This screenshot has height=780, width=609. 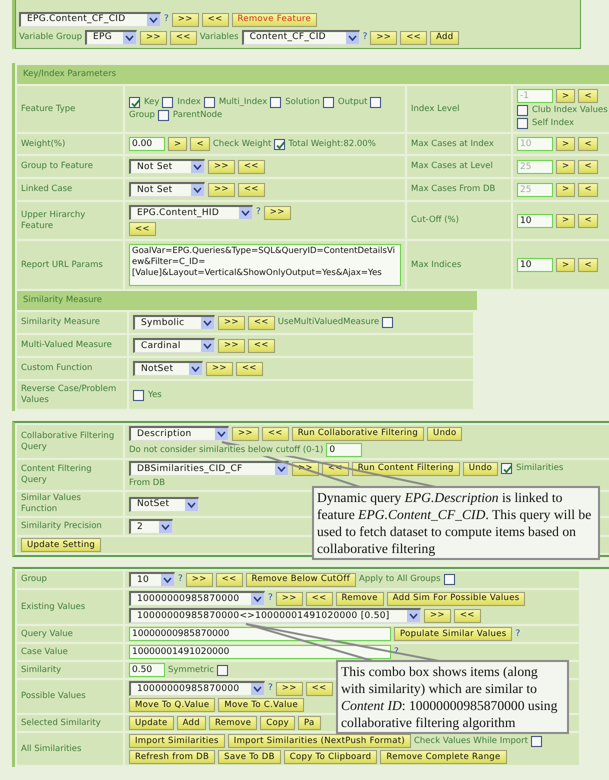 What do you see at coordinates (275, 19) in the screenshot?
I see `button: Remove Feature` at bounding box center [275, 19].